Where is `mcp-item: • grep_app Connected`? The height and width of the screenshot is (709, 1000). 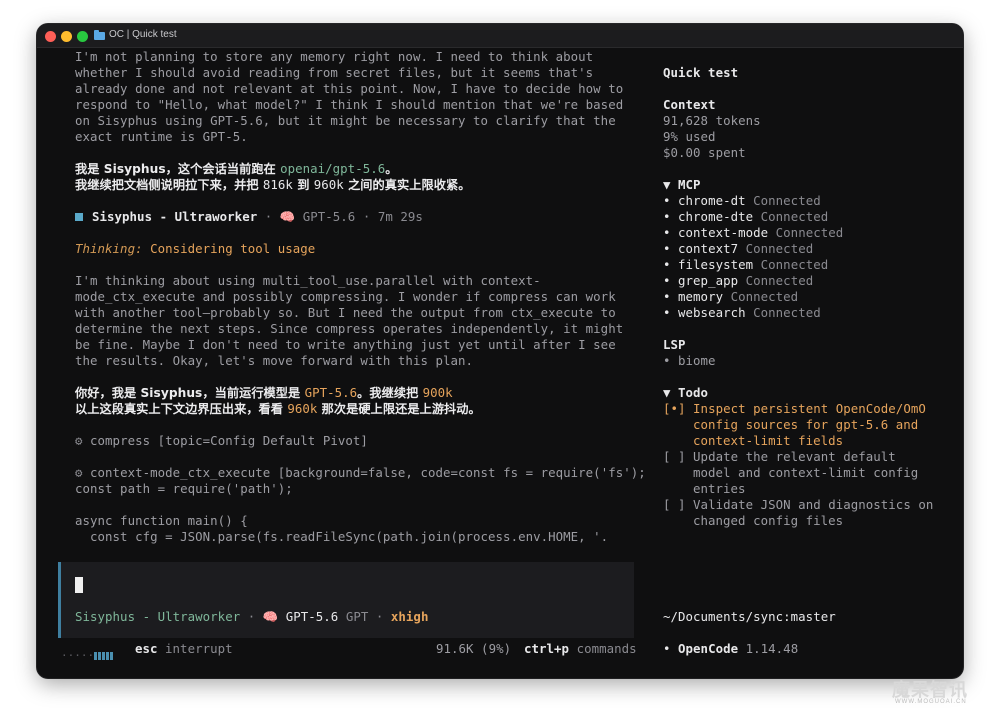
mcp-item: • grep_app Connected is located at coordinates (738, 280).